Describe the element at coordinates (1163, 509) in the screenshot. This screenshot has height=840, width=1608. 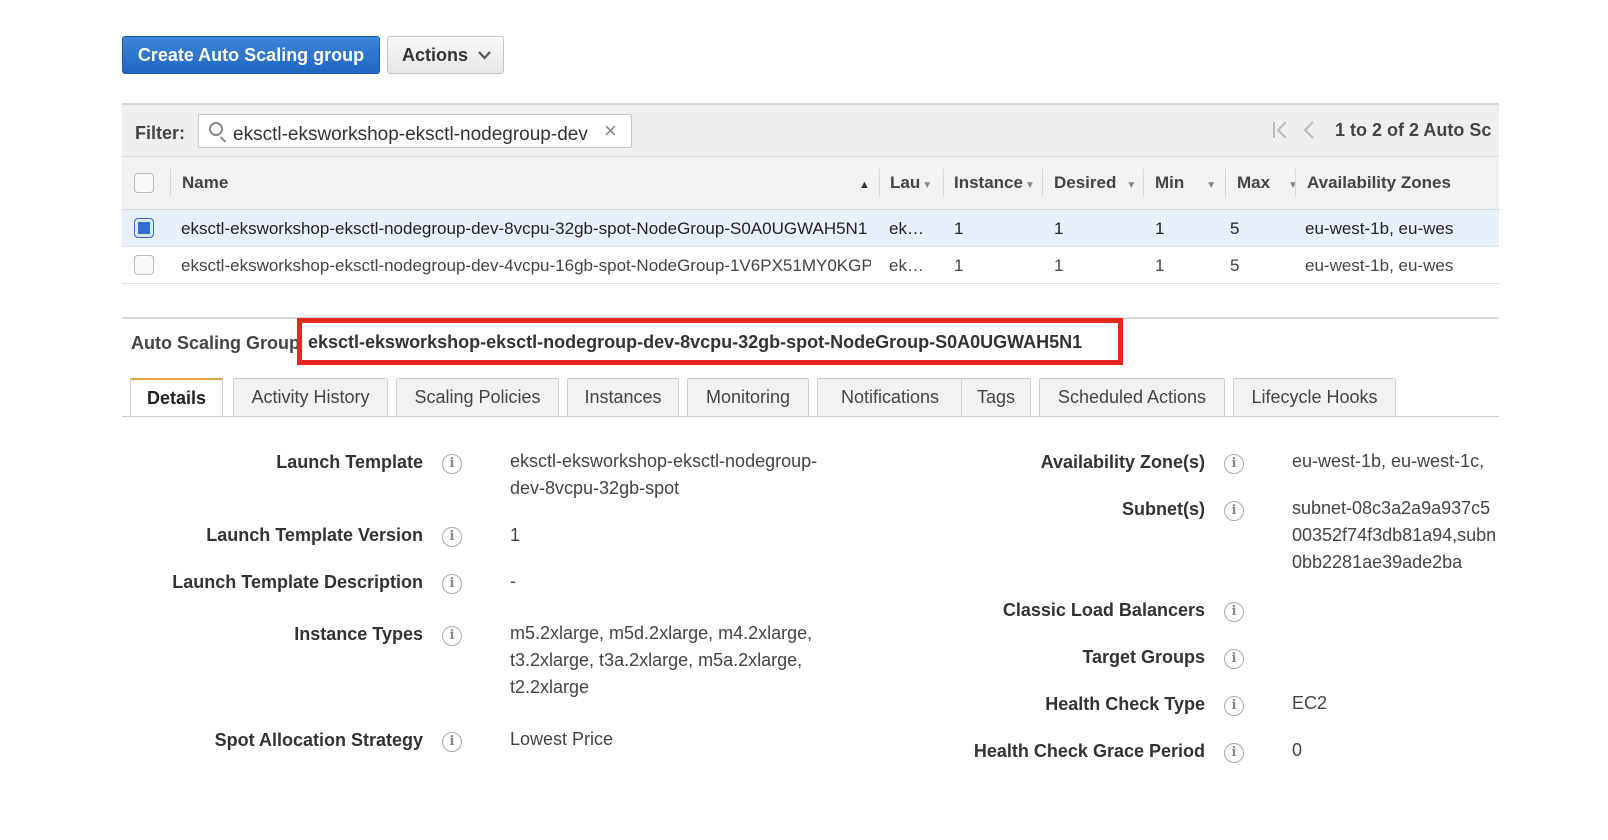
I see `subnets-label: Subnet(s)` at that location.